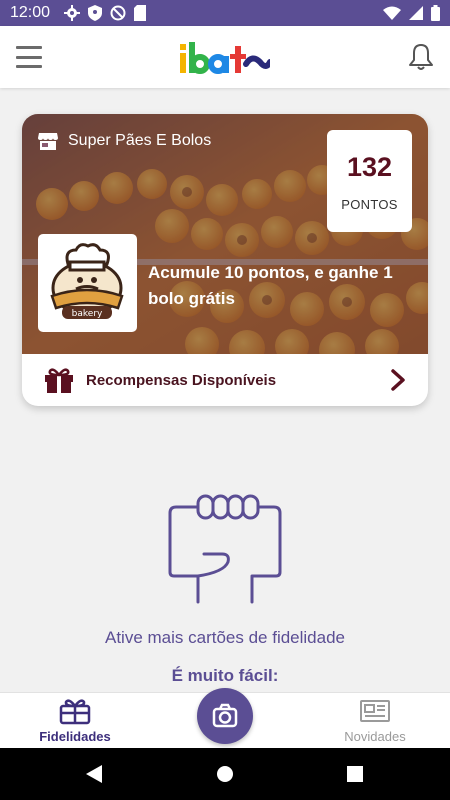 The width and height of the screenshot is (450, 800). I want to click on settings-icon, so click(72, 13).